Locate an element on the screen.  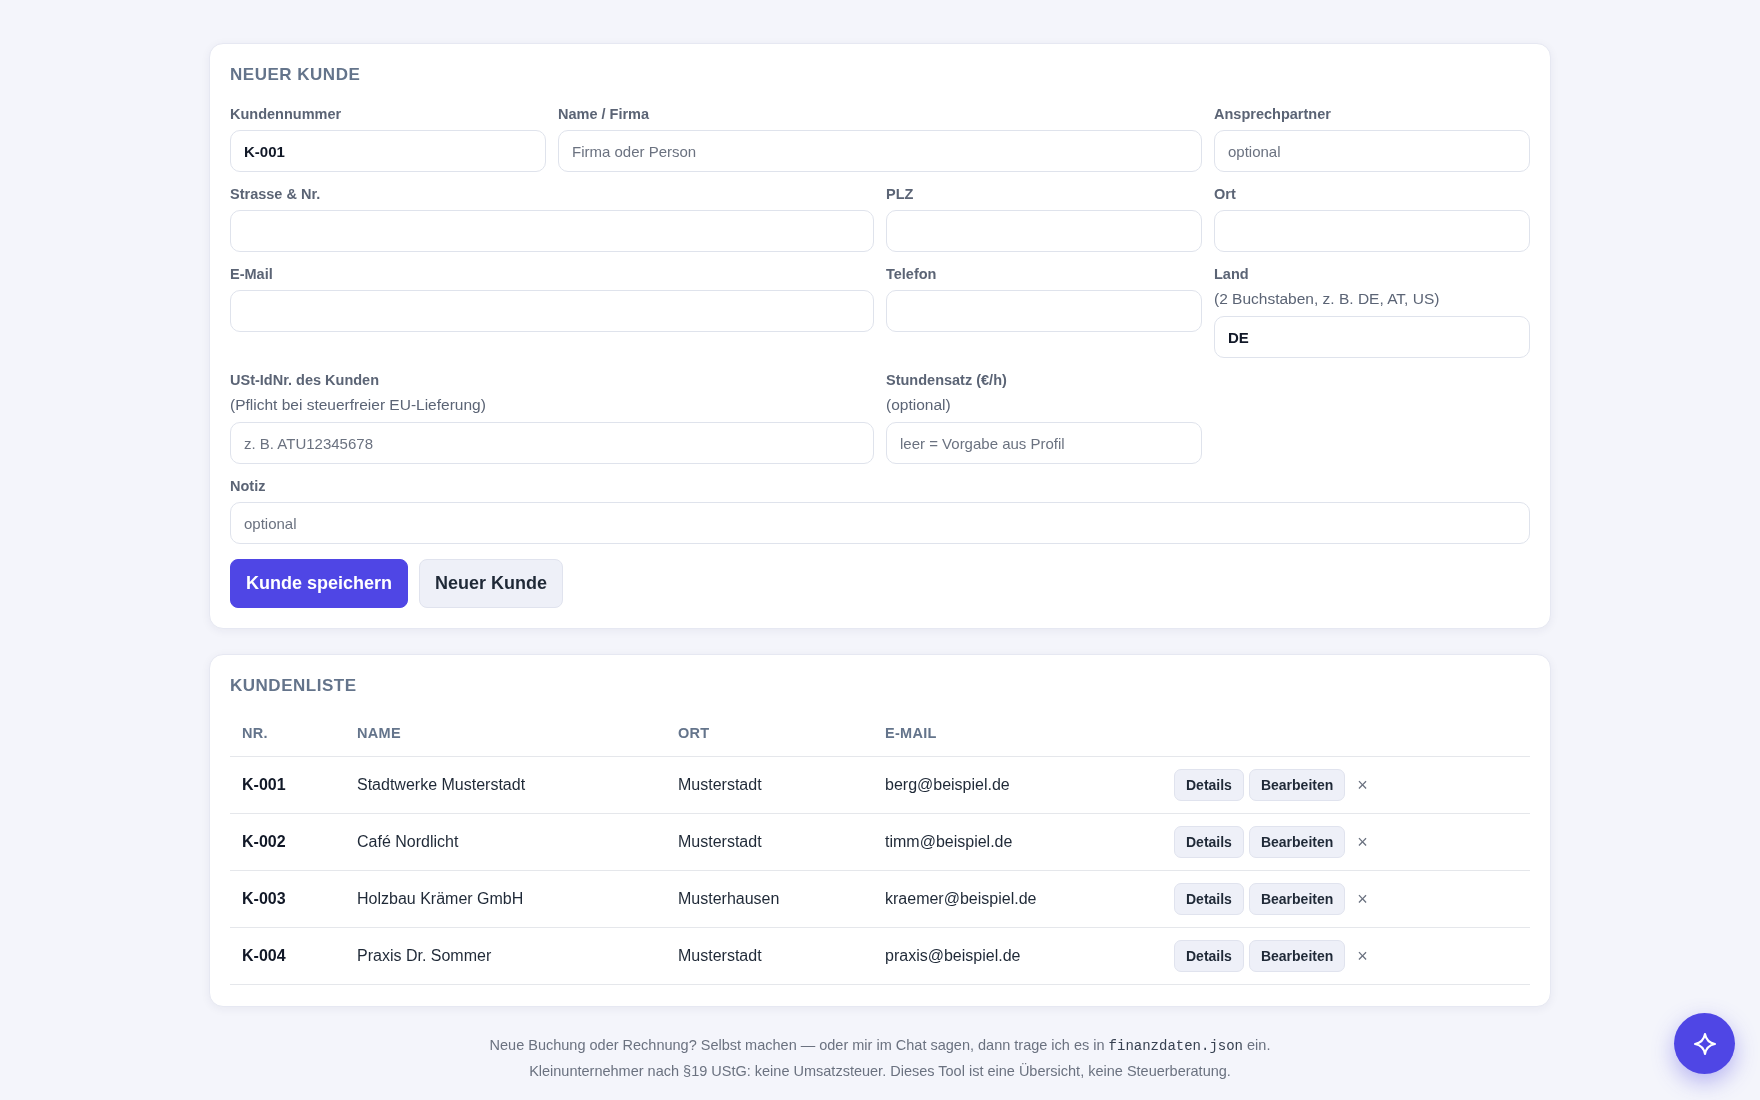
table-cell: Café Nordlicht is located at coordinates (408, 841).